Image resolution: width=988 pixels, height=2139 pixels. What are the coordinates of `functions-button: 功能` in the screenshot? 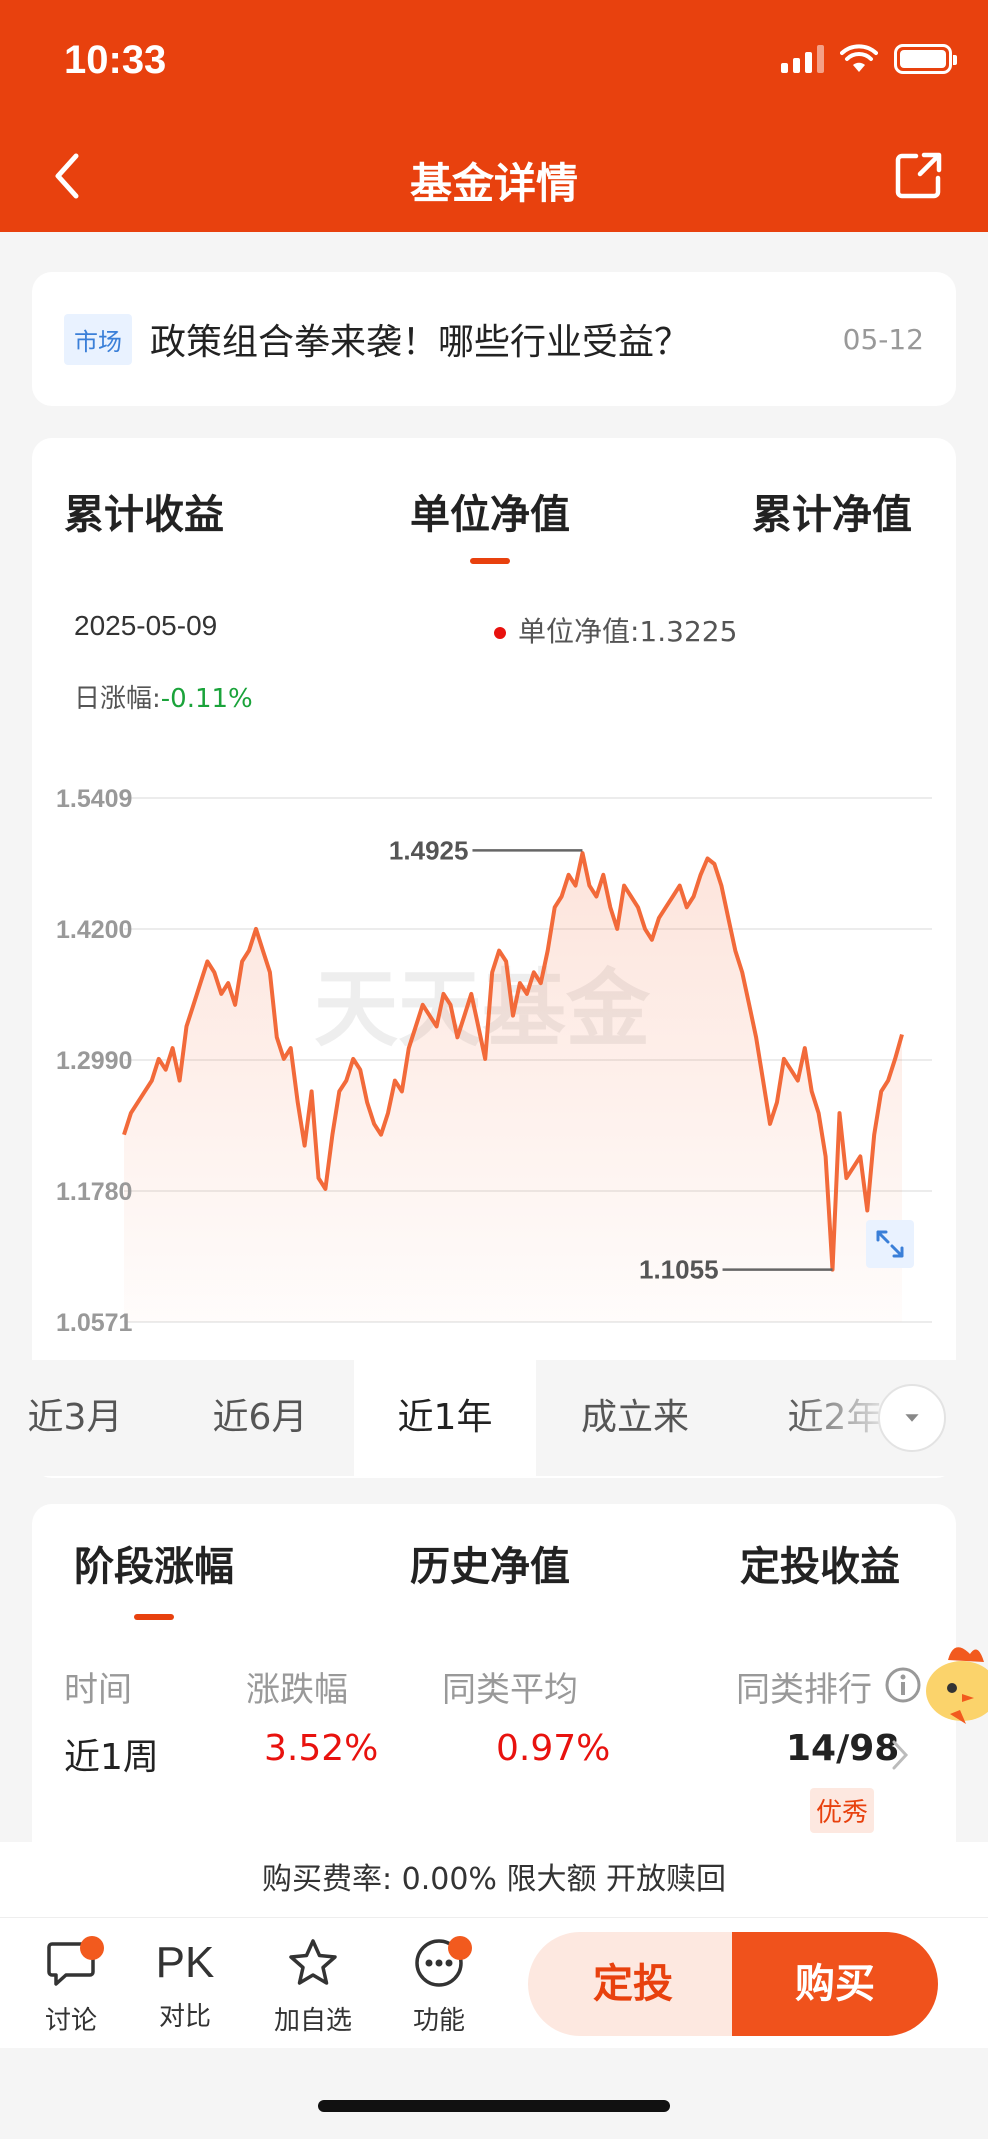 It's located at (439, 1986).